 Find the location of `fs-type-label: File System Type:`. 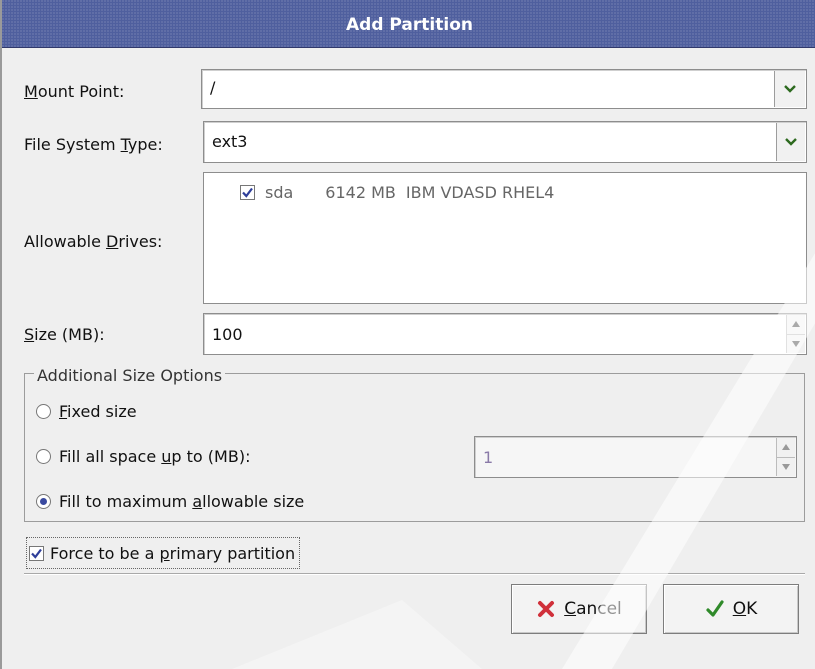

fs-type-label: File System Type: is located at coordinates (93, 144).